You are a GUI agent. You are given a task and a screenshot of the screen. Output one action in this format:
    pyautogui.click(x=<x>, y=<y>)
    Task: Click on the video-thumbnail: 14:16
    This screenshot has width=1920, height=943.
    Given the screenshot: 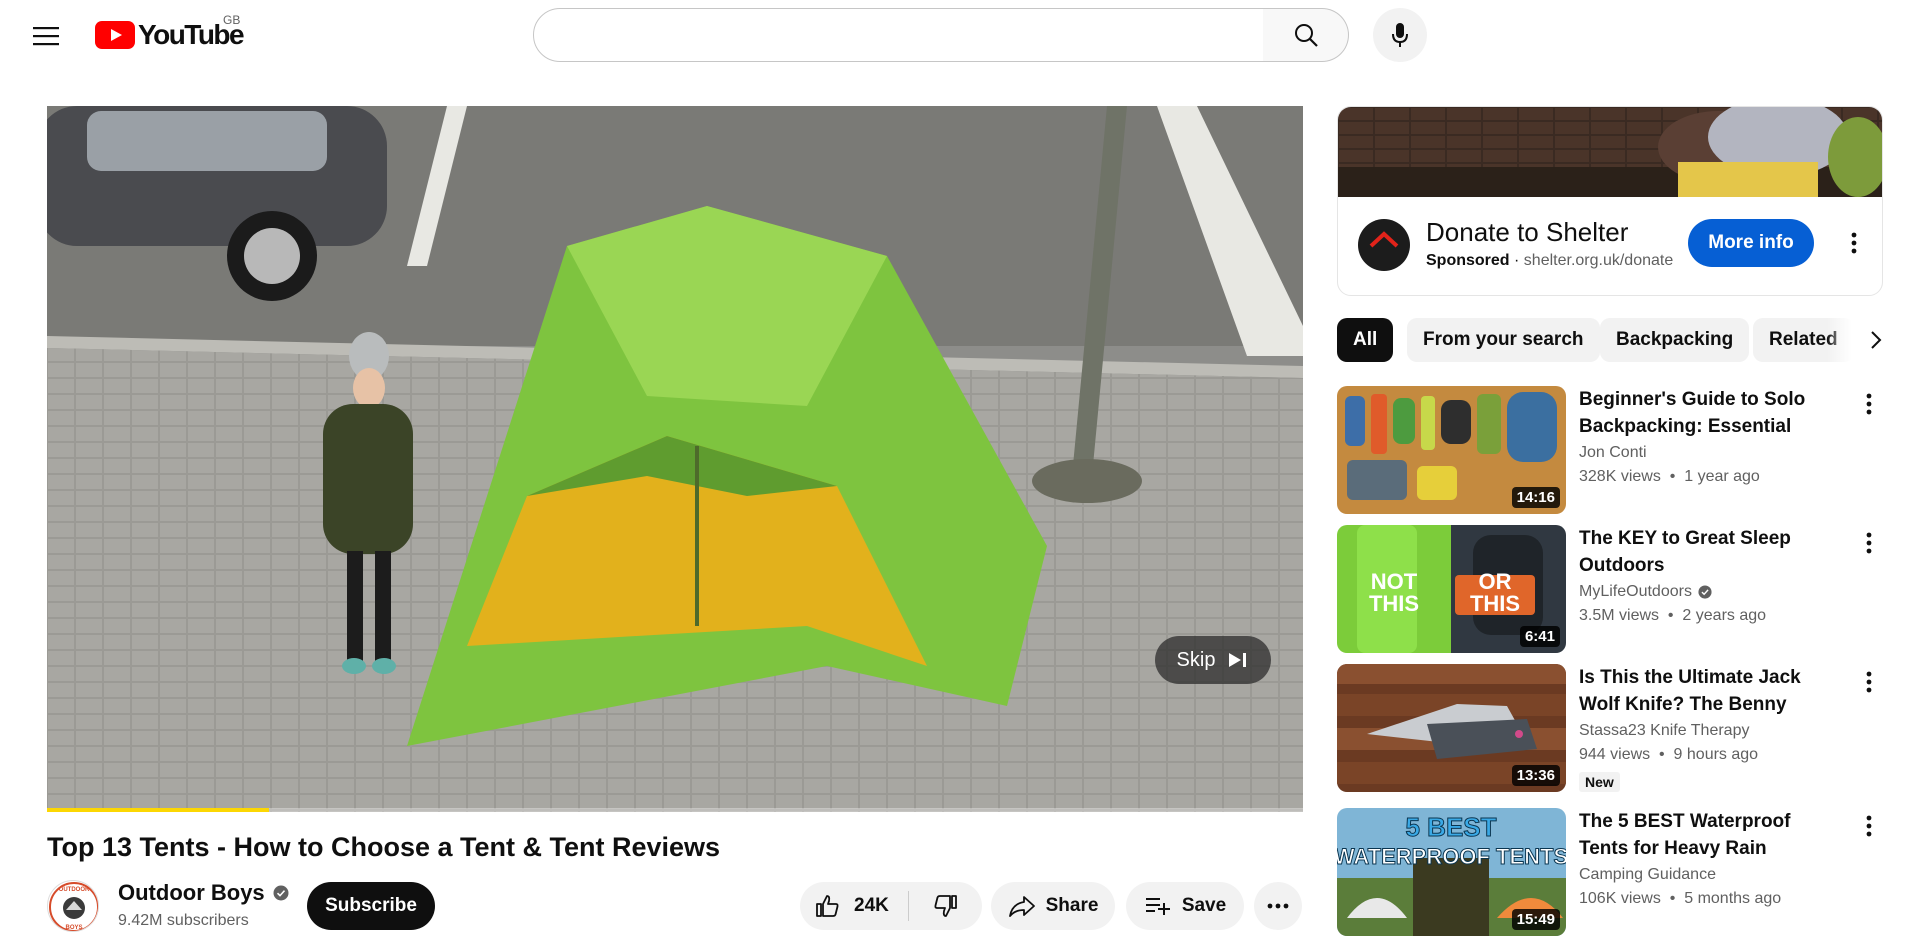 What is the action you would take?
    pyautogui.click(x=1451, y=450)
    